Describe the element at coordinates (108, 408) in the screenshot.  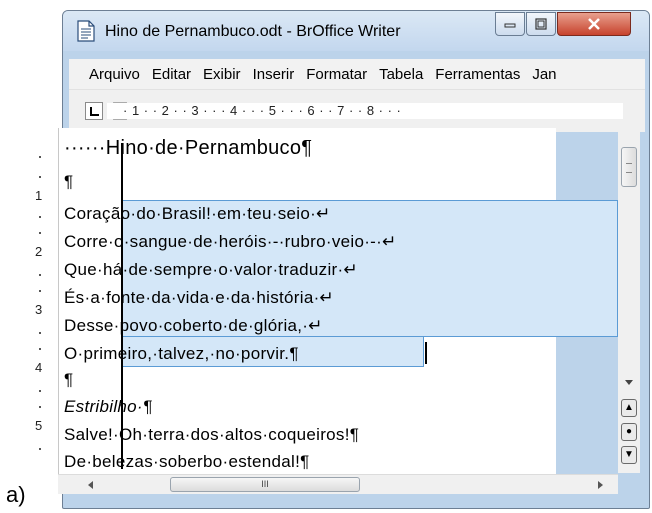
I see `document-line: Estribilho·¶` at that location.